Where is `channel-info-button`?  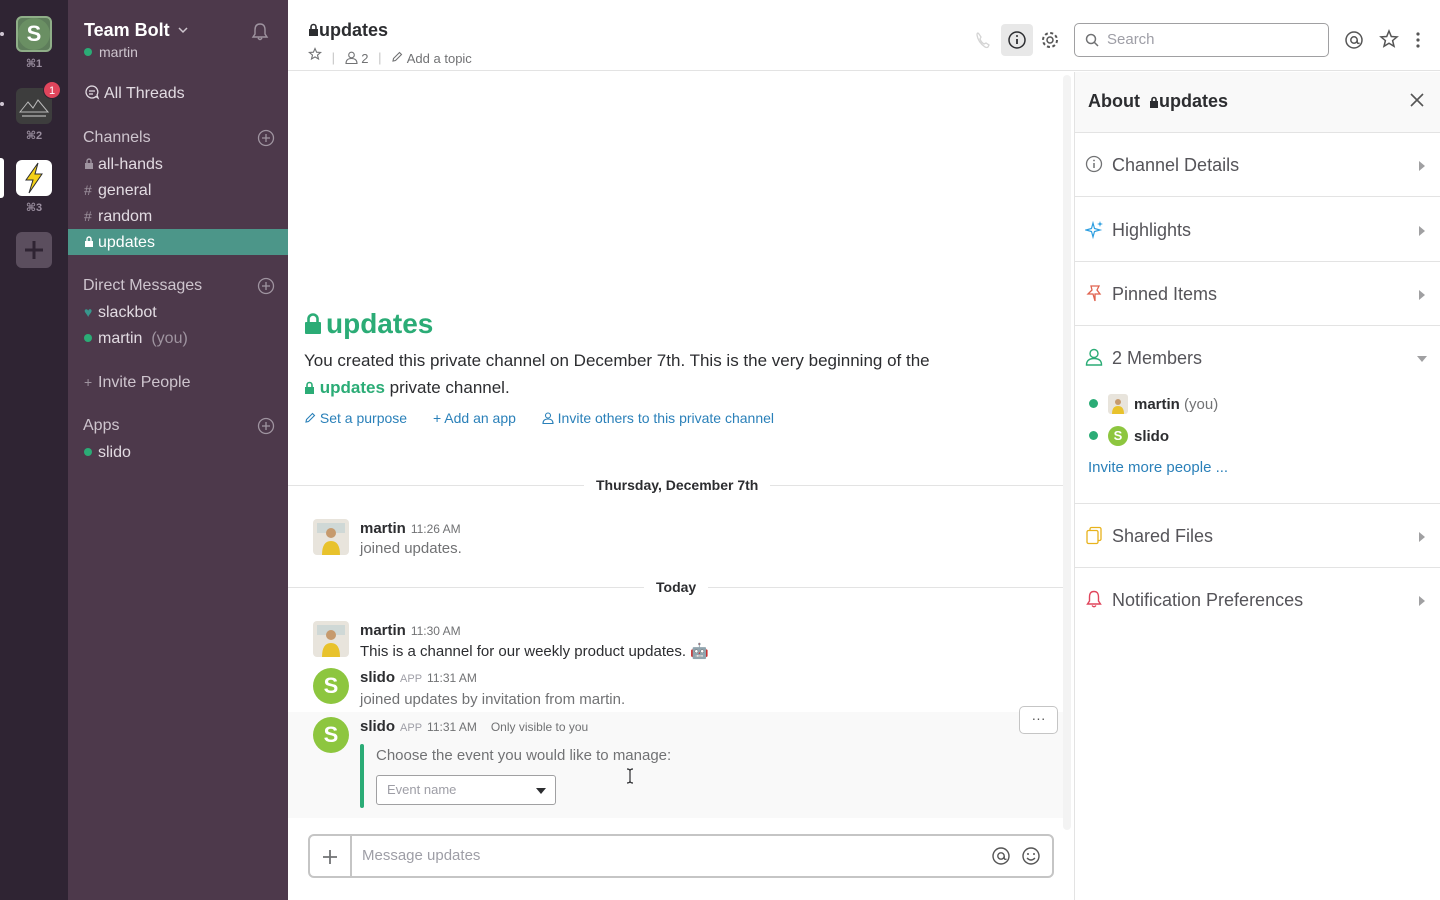 channel-info-button is located at coordinates (1017, 40).